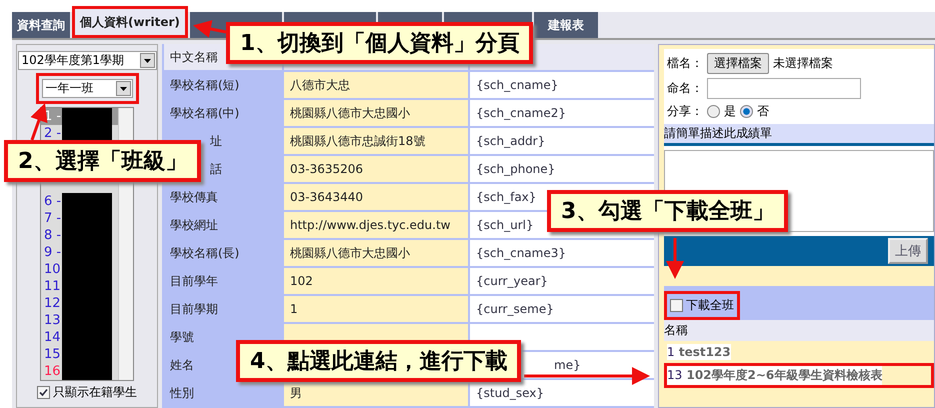 Image resolution: width=935 pixels, height=408 pixels. I want to click on semester-select: 102學年度第1學期, so click(87, 60).